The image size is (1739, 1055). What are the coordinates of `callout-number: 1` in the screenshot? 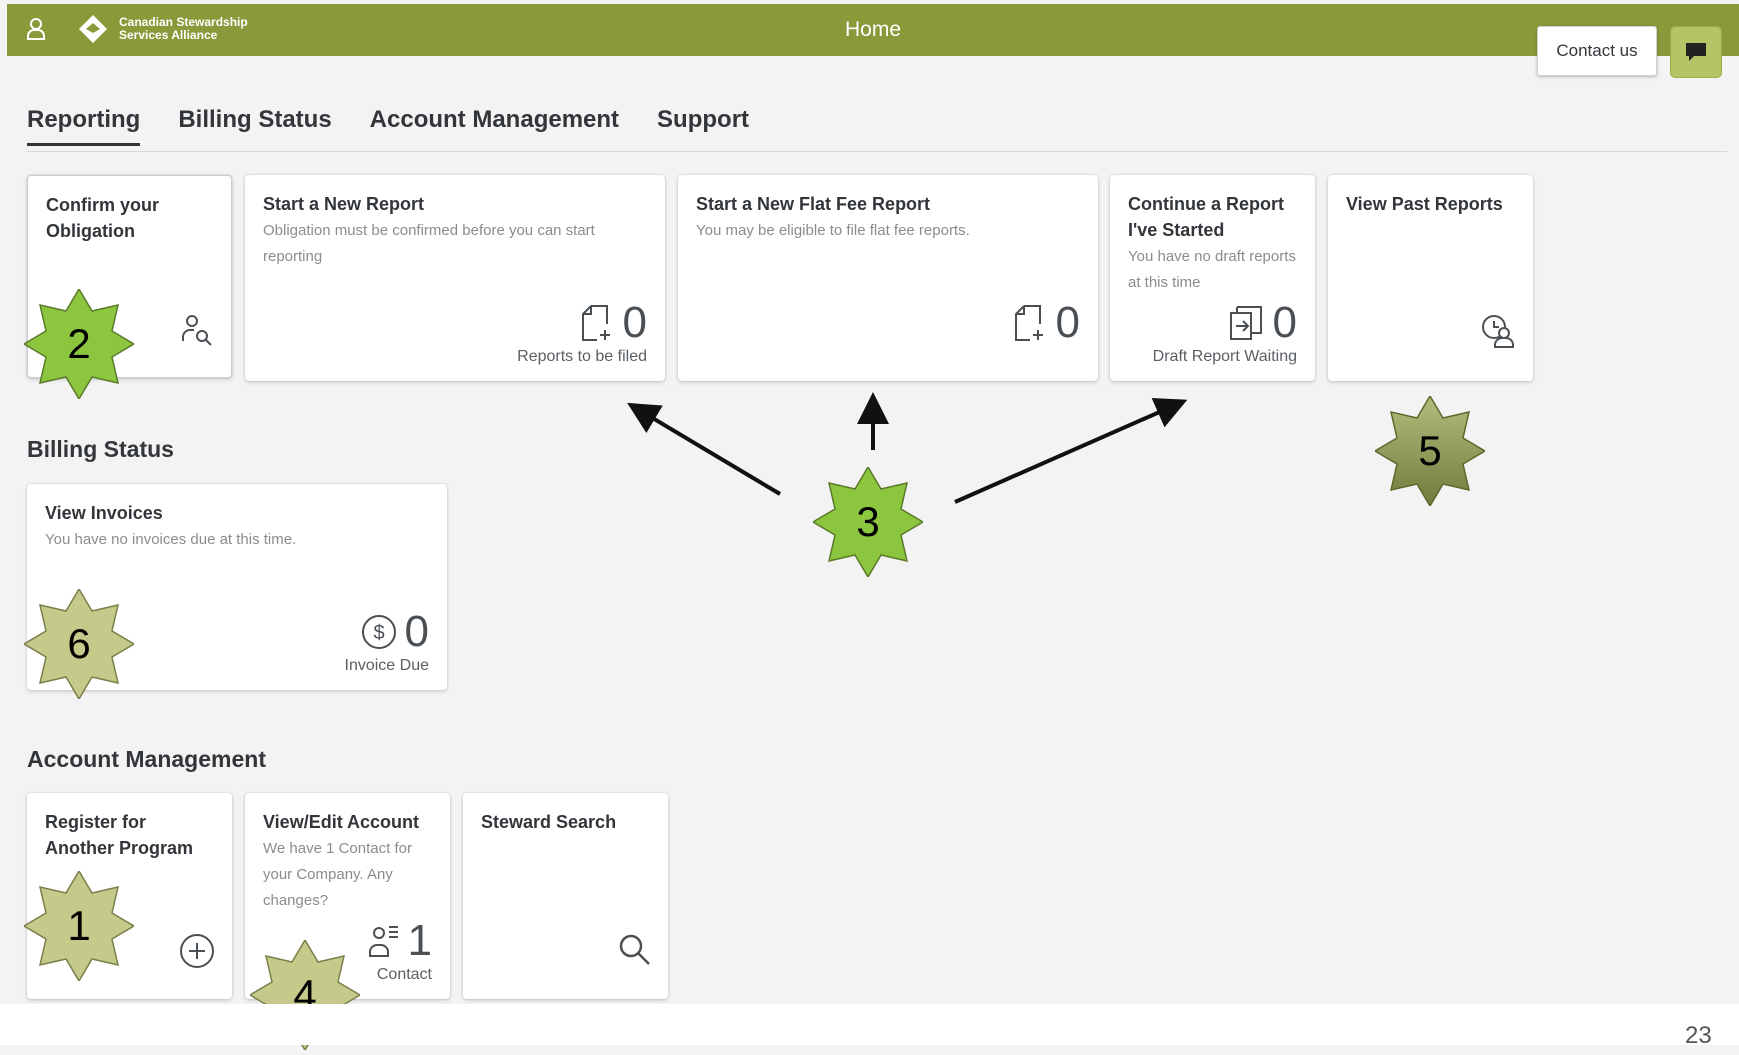 It's located at (79, 925).